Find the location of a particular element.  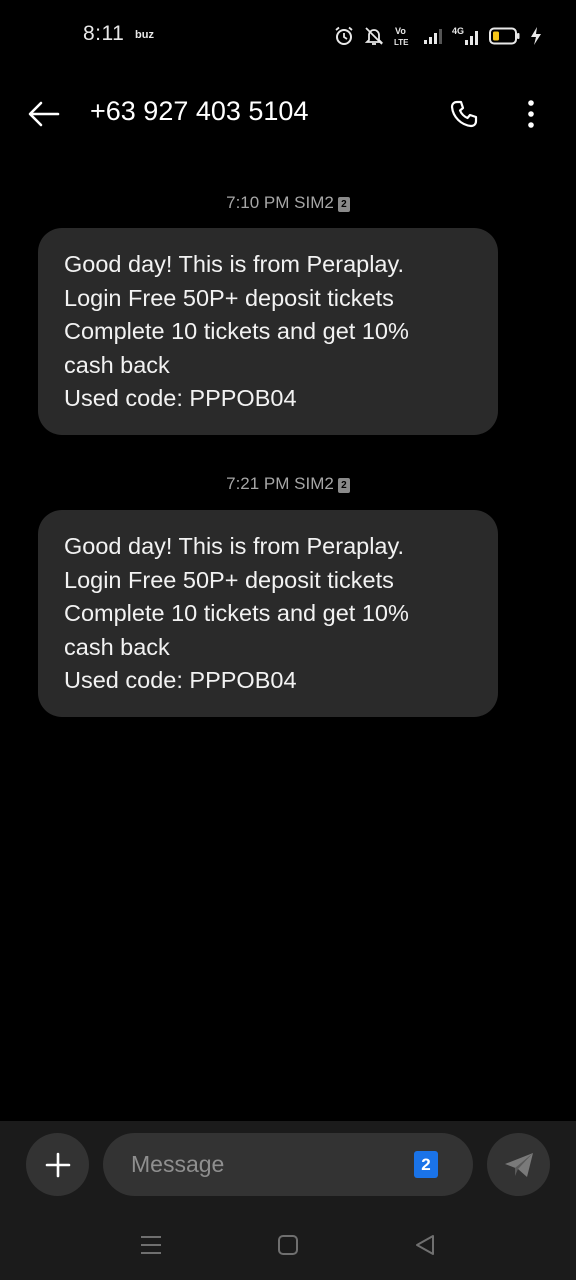

sim-selector: 2 is located at coordinates (426, 1164).